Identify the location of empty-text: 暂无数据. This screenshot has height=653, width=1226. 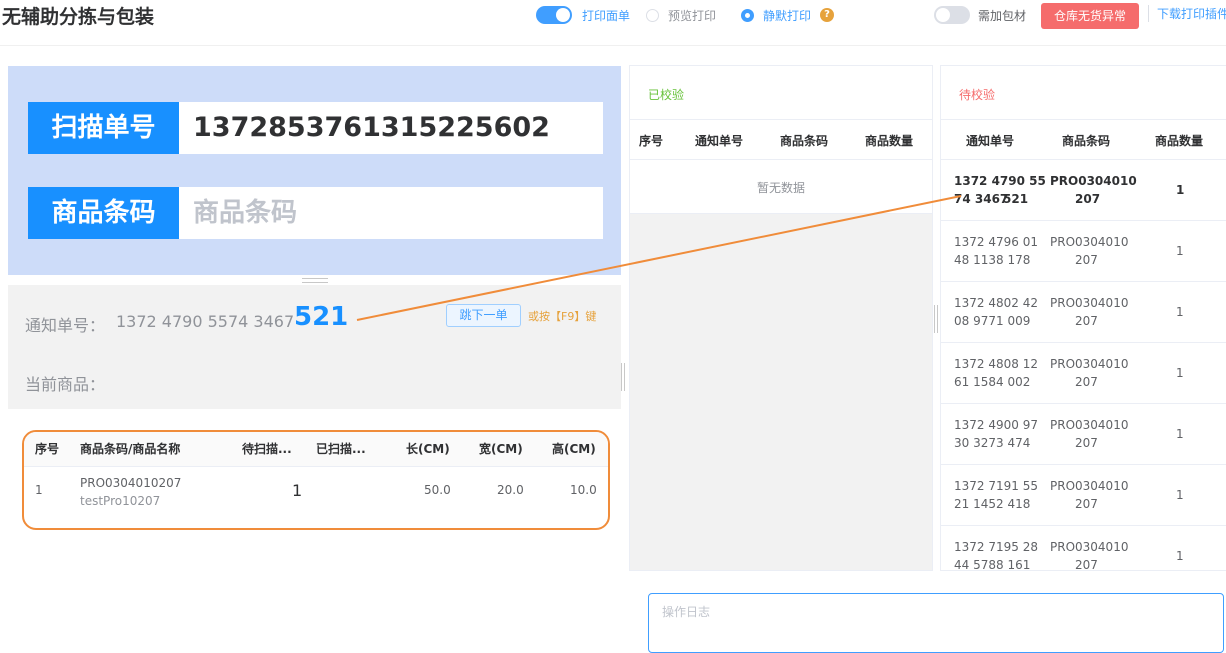
(780, 188).